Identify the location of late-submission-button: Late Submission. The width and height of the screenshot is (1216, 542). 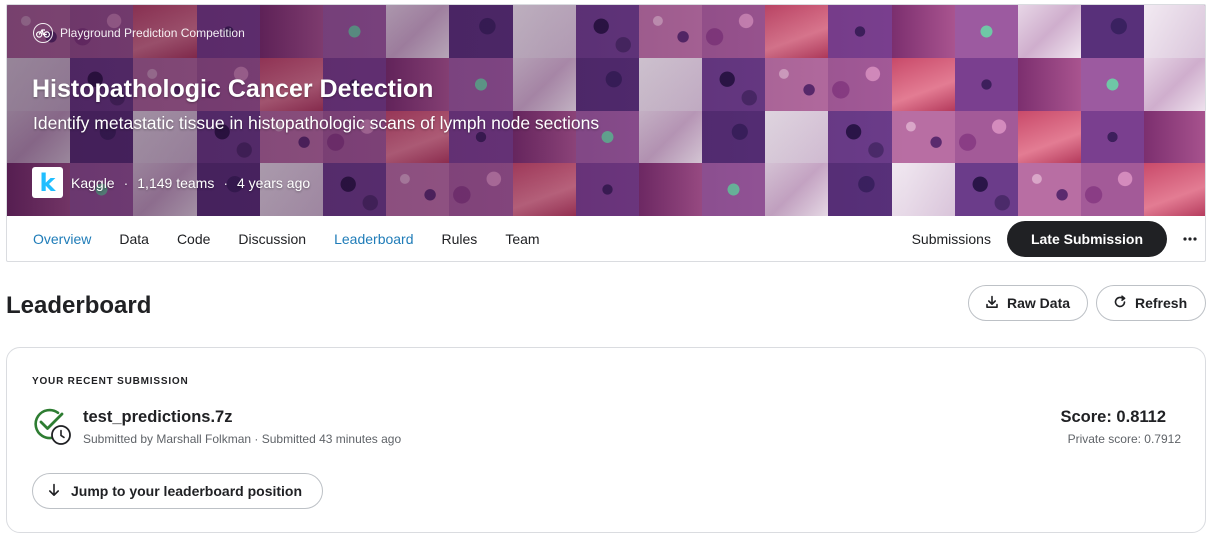
(1086, 239).